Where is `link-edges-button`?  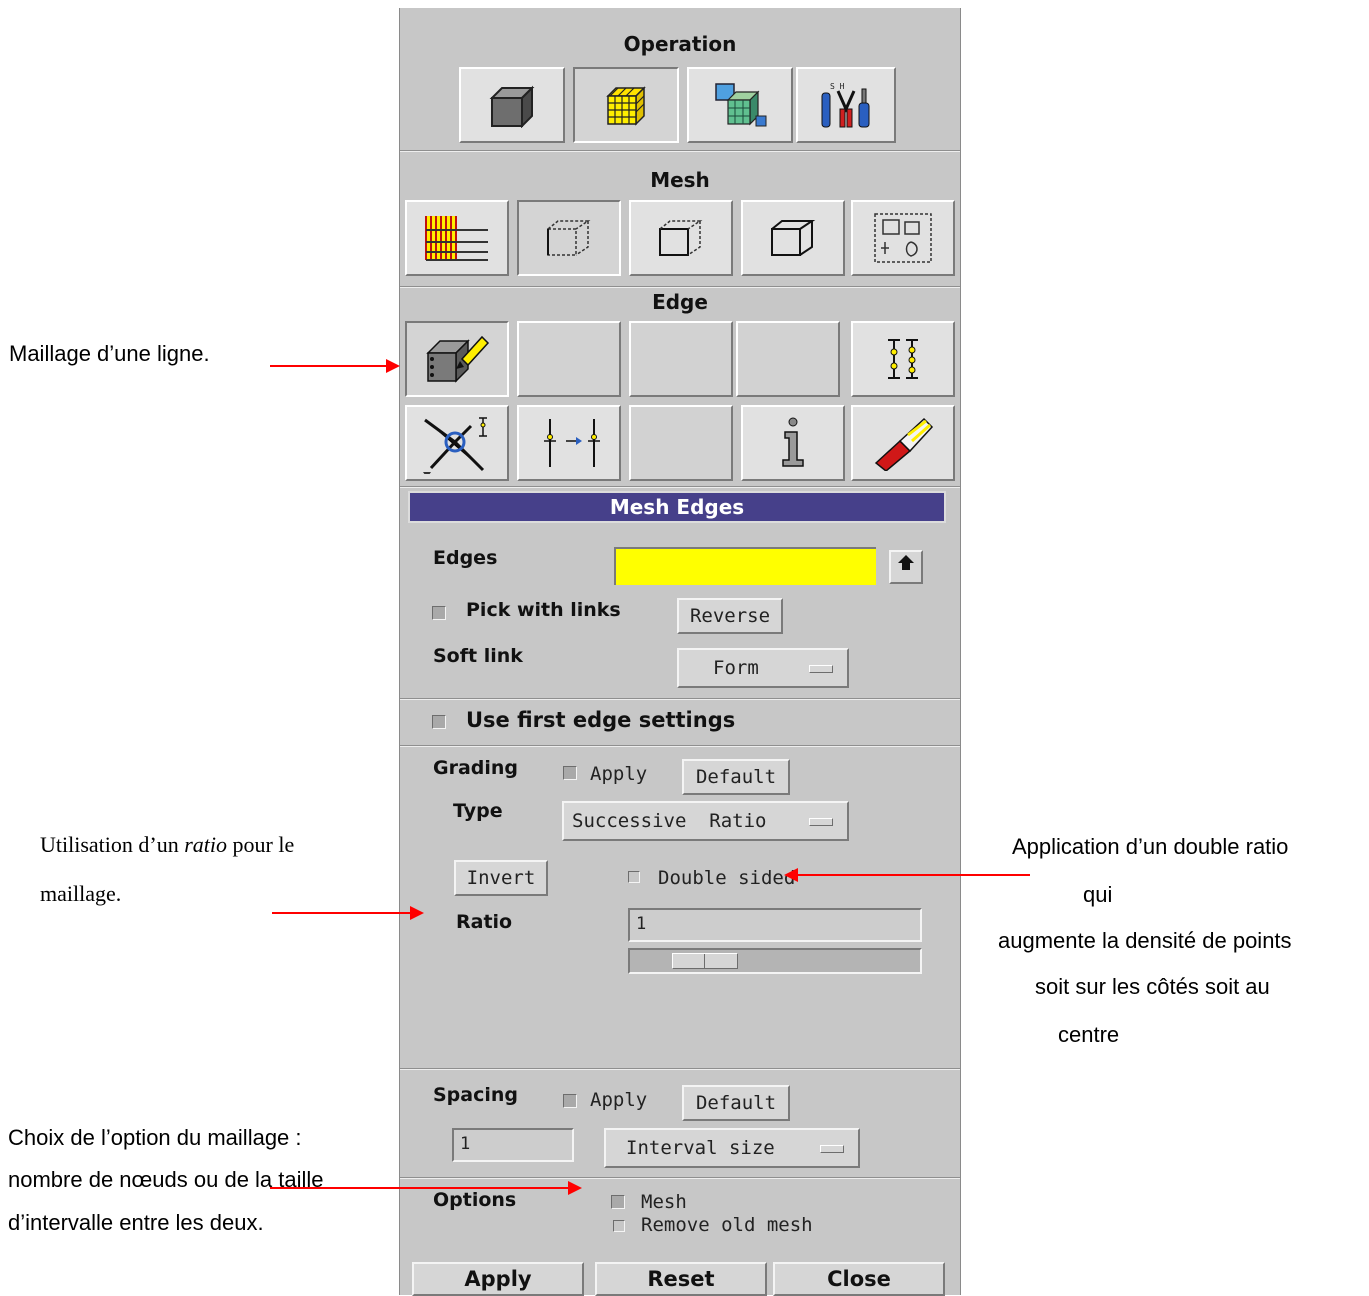
link-edges-button is located at coordinates (903, 359).